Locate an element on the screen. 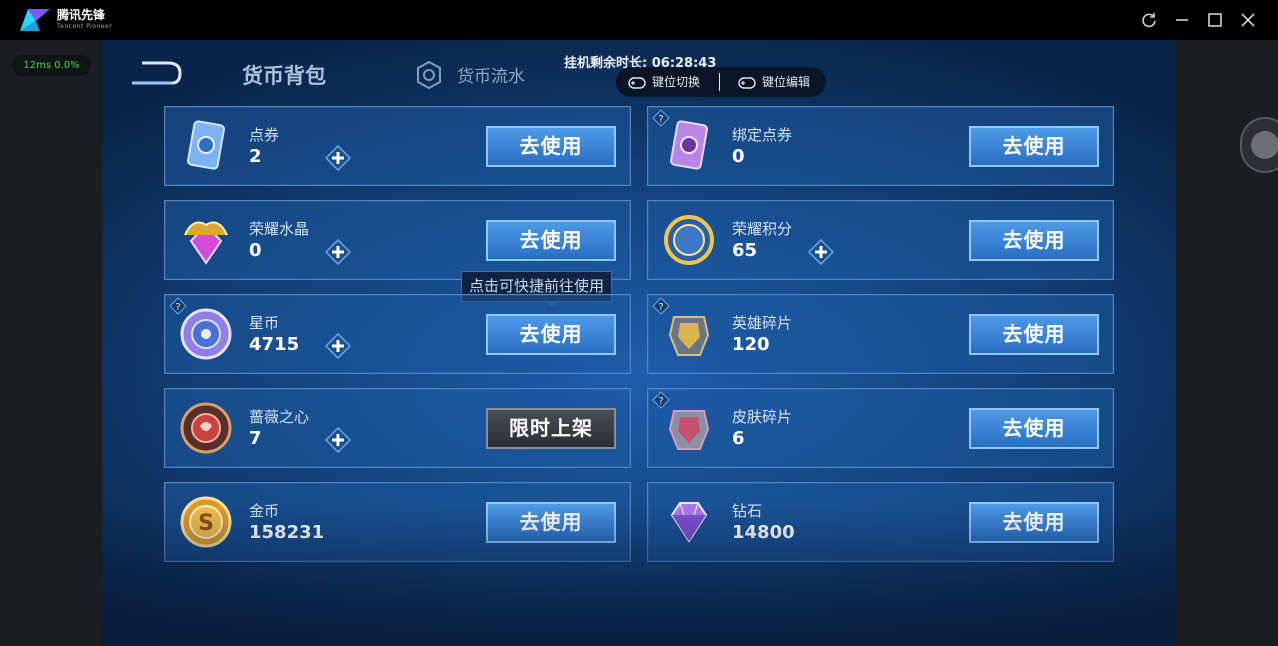 The image size is (1278, 646). currency-amount: 2 is located at coordinates (255, 156).